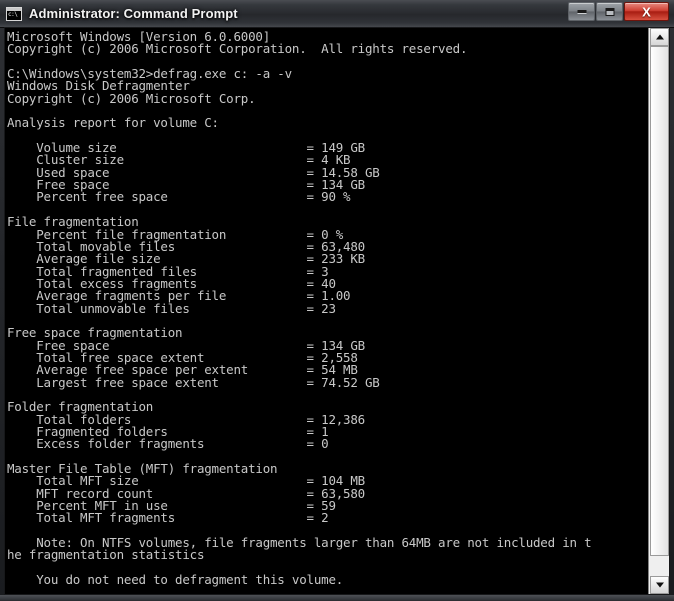 The width and height of the screenshot is (674, 601). I want to click on minimize-icon, so click(581, 11).